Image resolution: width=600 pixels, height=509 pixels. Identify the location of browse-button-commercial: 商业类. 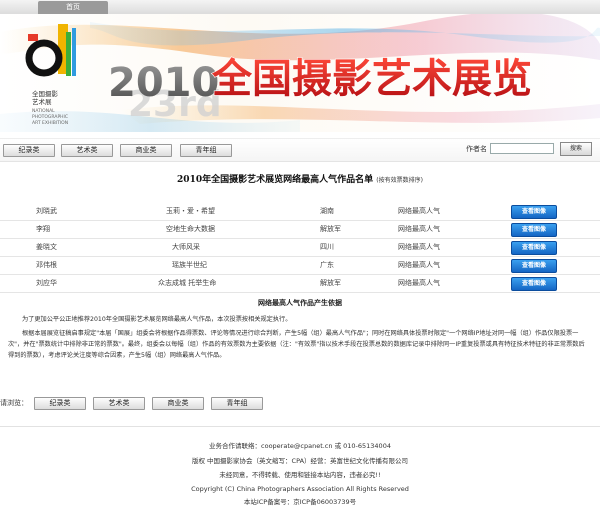
(178, 403).